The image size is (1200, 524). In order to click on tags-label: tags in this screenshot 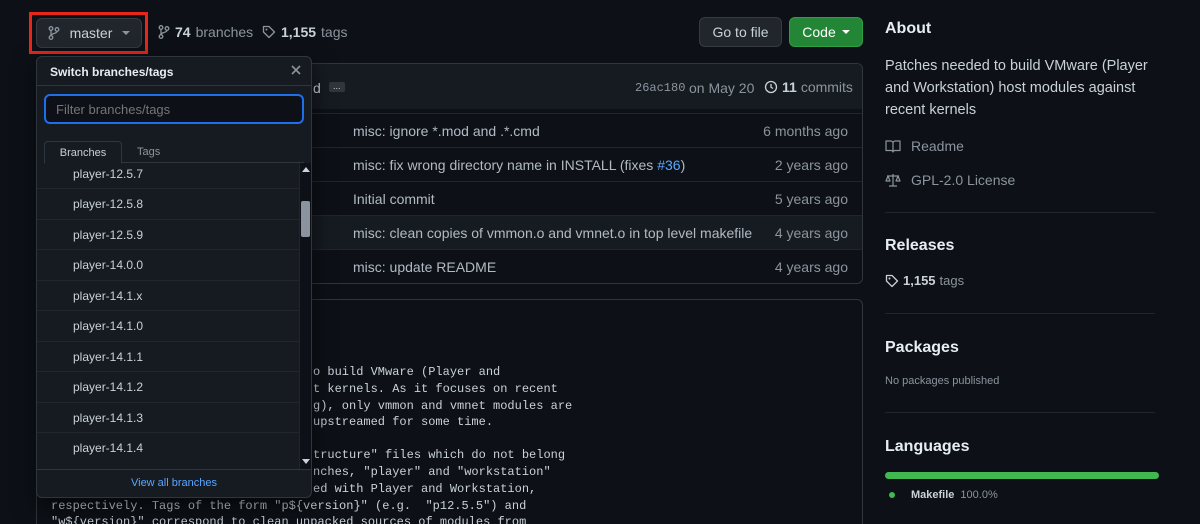, I will do `click(334, 32)`.